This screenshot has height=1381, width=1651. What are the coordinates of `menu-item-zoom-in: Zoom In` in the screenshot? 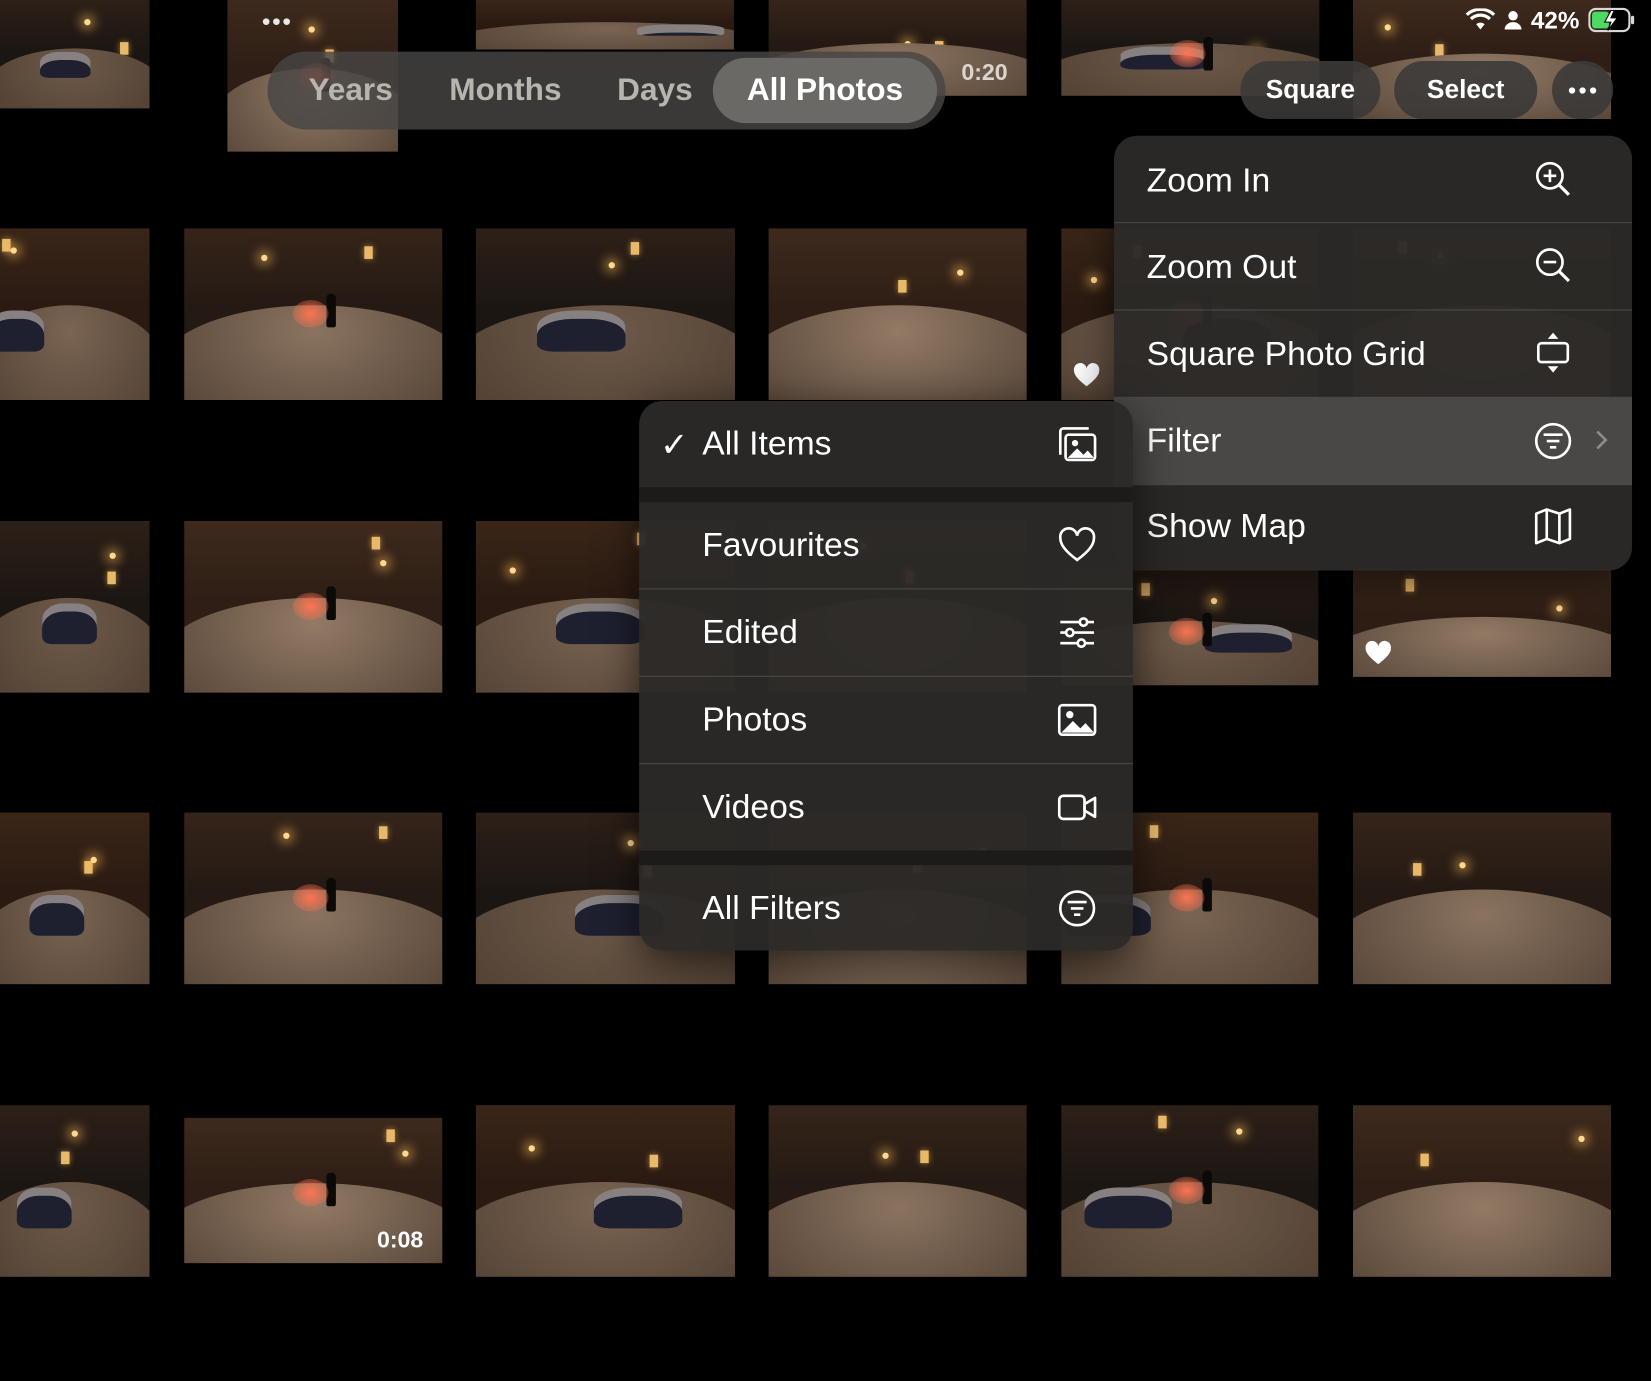 It's located at (1373, 179).